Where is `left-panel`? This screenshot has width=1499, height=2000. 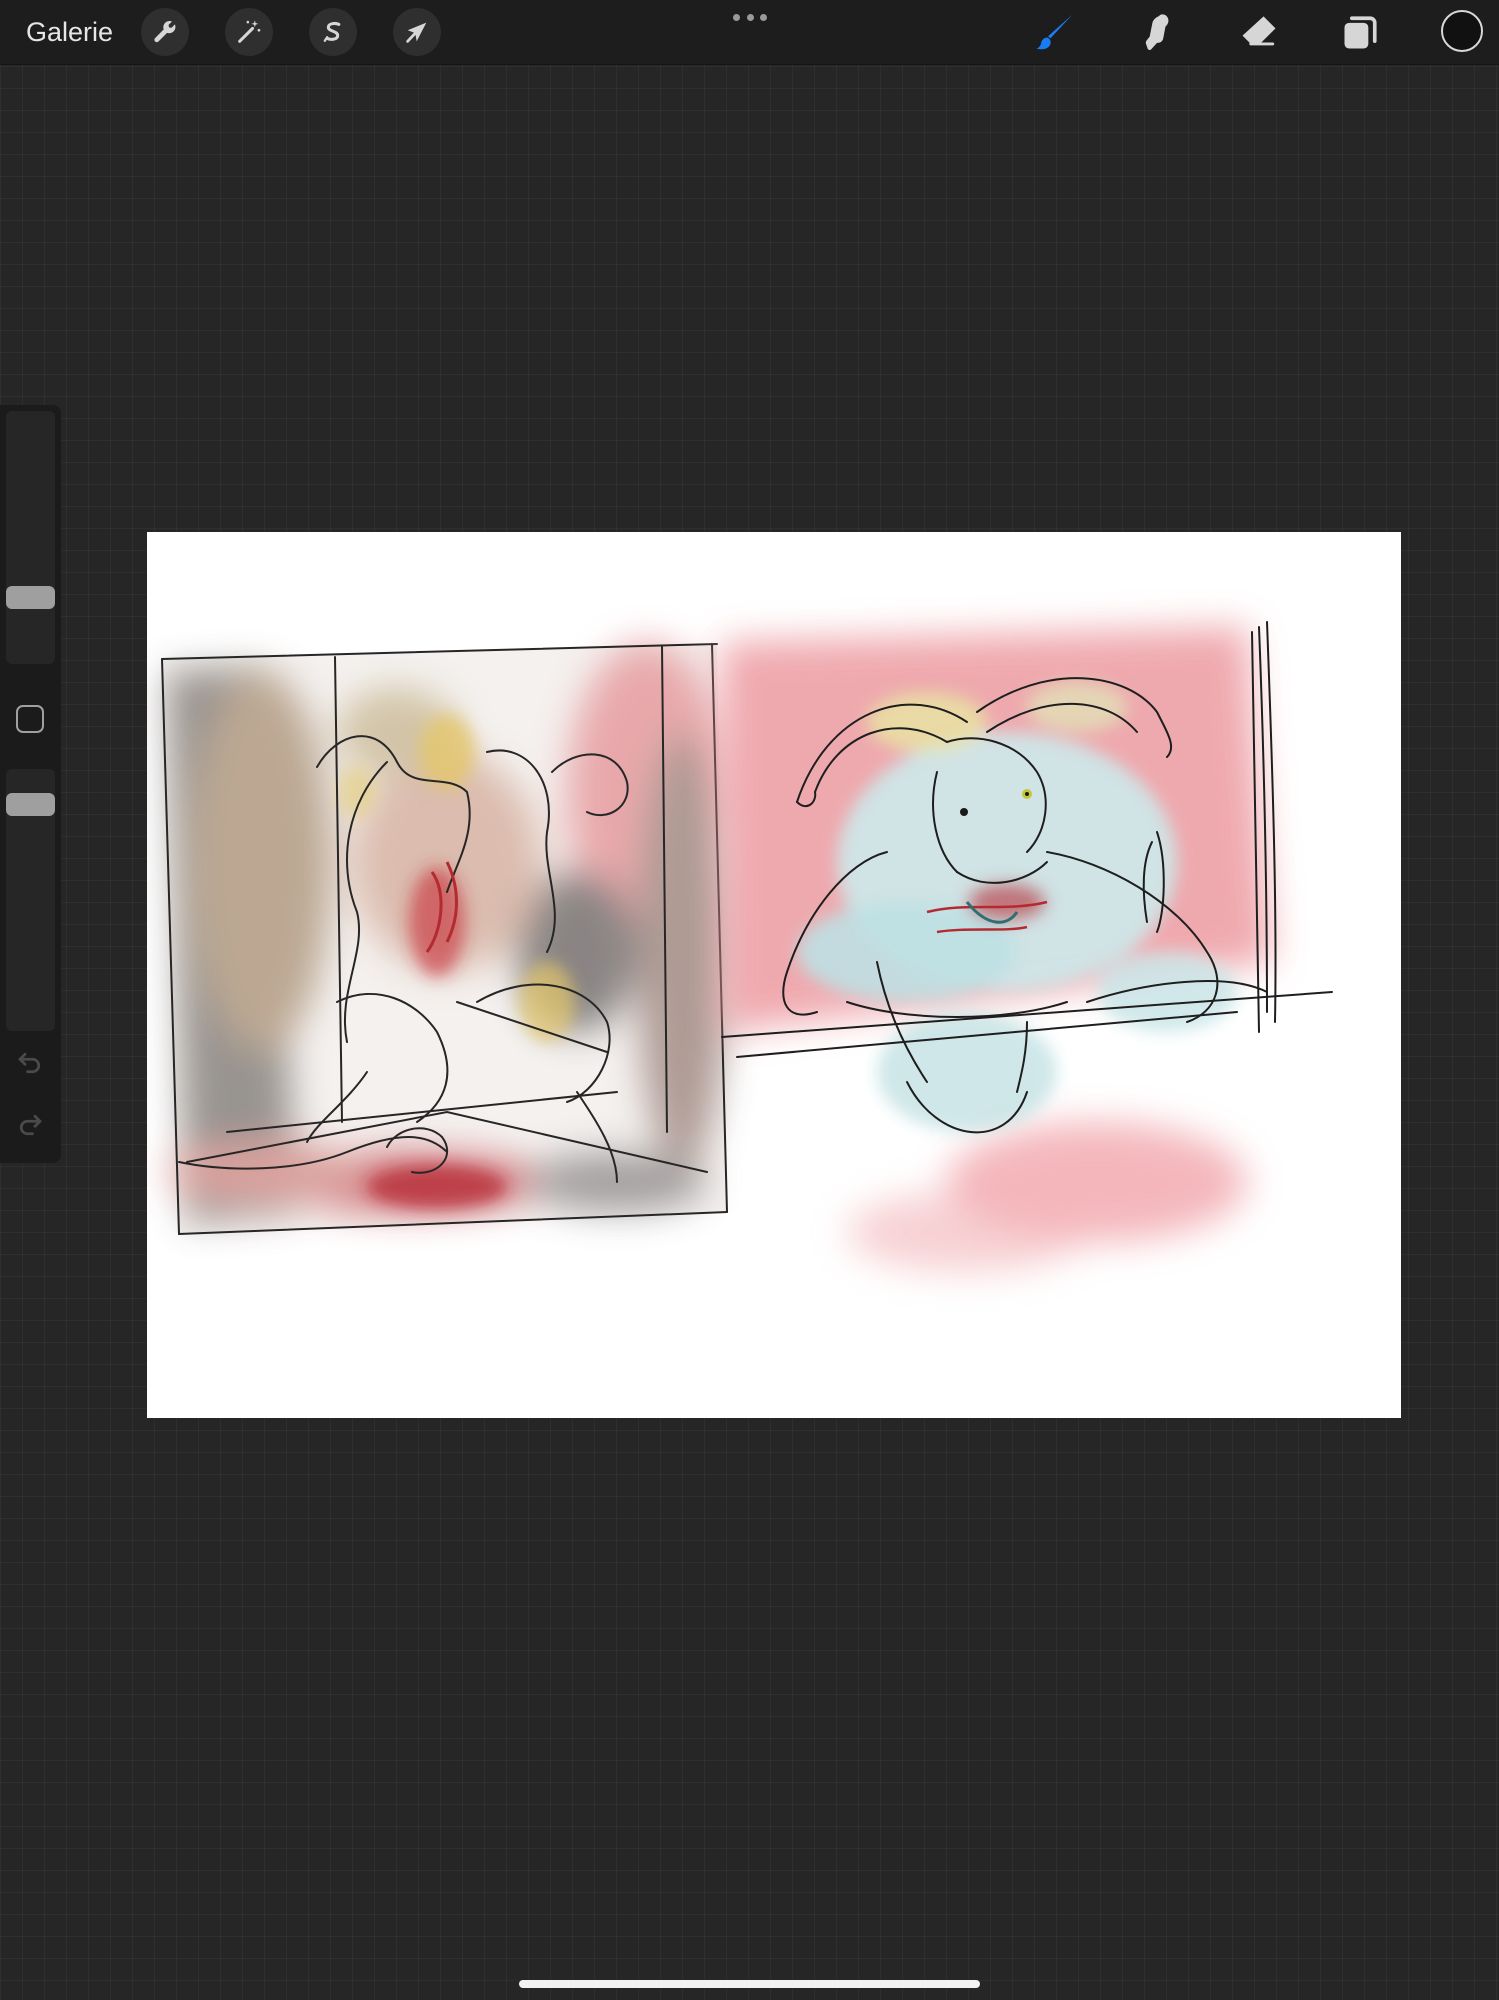
left-panel is located at coordinates (444, 938).